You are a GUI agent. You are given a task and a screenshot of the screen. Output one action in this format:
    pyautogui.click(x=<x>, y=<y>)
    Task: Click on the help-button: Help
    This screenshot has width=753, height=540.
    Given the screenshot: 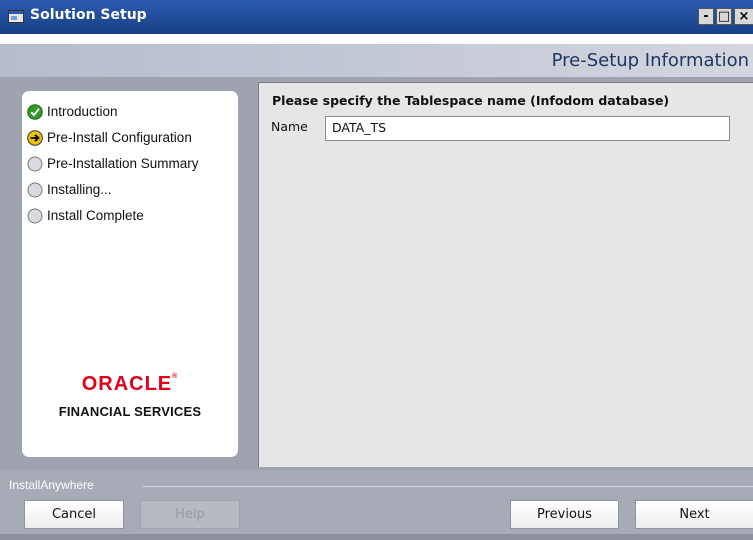 What is the action you would take?
    pyautogui.click(x=190, y=514)
    